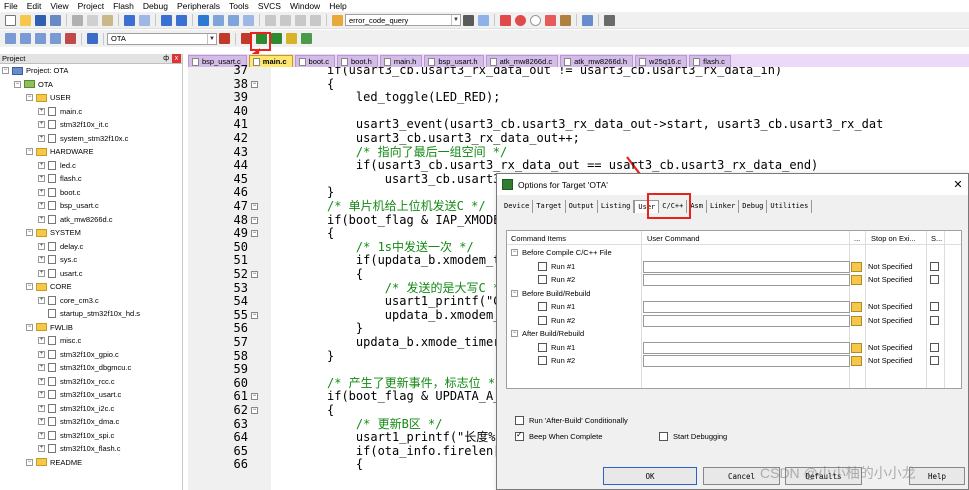 Image resolution: width=969 pixels, height=490 pixels. Describe the element at coordinates (91, 139) in the screenshot. I see `tree-item: + system_stm32f10x.c` at that location.